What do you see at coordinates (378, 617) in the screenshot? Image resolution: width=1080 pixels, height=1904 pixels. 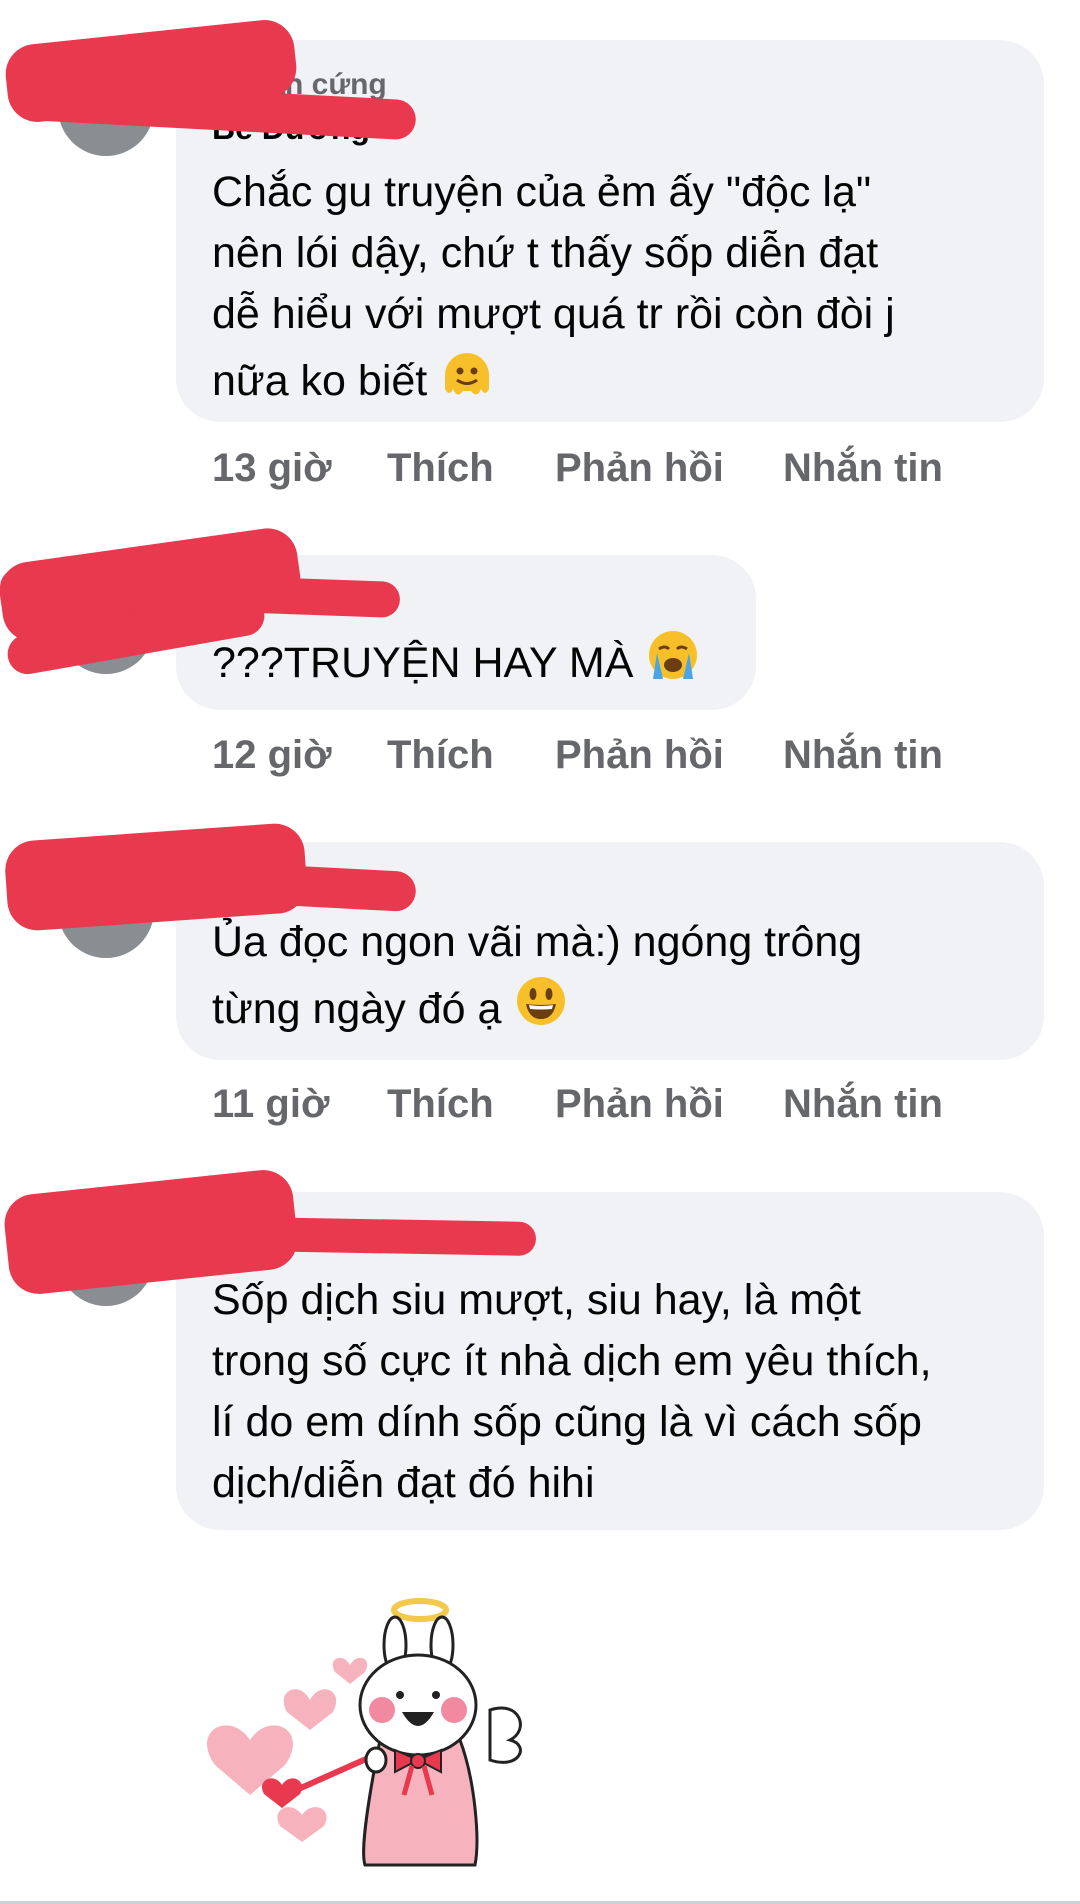 I see `comment-bubble: Ốc Sửa ???TRUYỆN HAY MÀ` at bounding box center [378, 617].